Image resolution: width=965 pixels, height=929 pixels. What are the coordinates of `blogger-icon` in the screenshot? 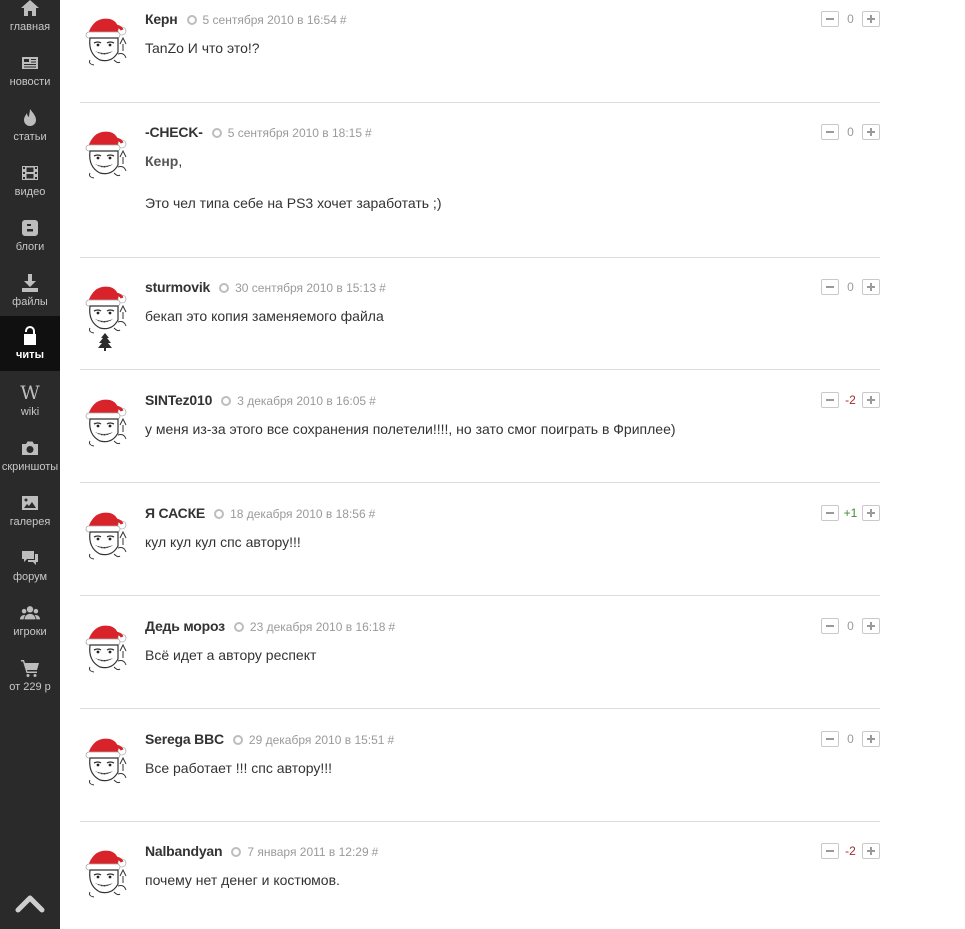 It's located at (30, 228).